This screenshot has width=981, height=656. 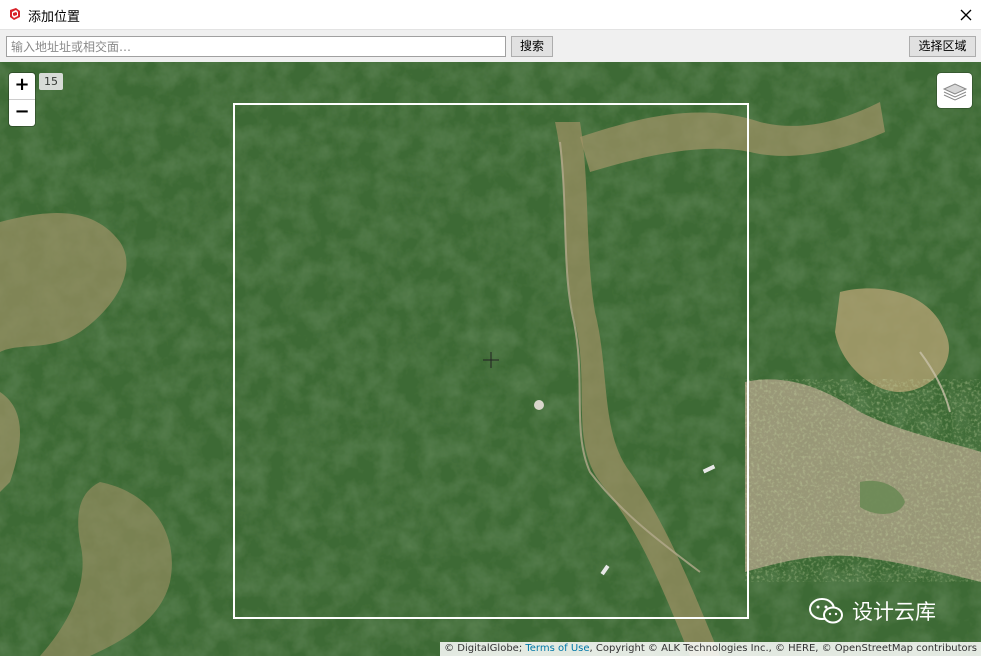 What do you see at coordinates (557, 648) in the screenshot?
I see `terms-of-use-link: Terms of Use` at bounding box center [557, 648].